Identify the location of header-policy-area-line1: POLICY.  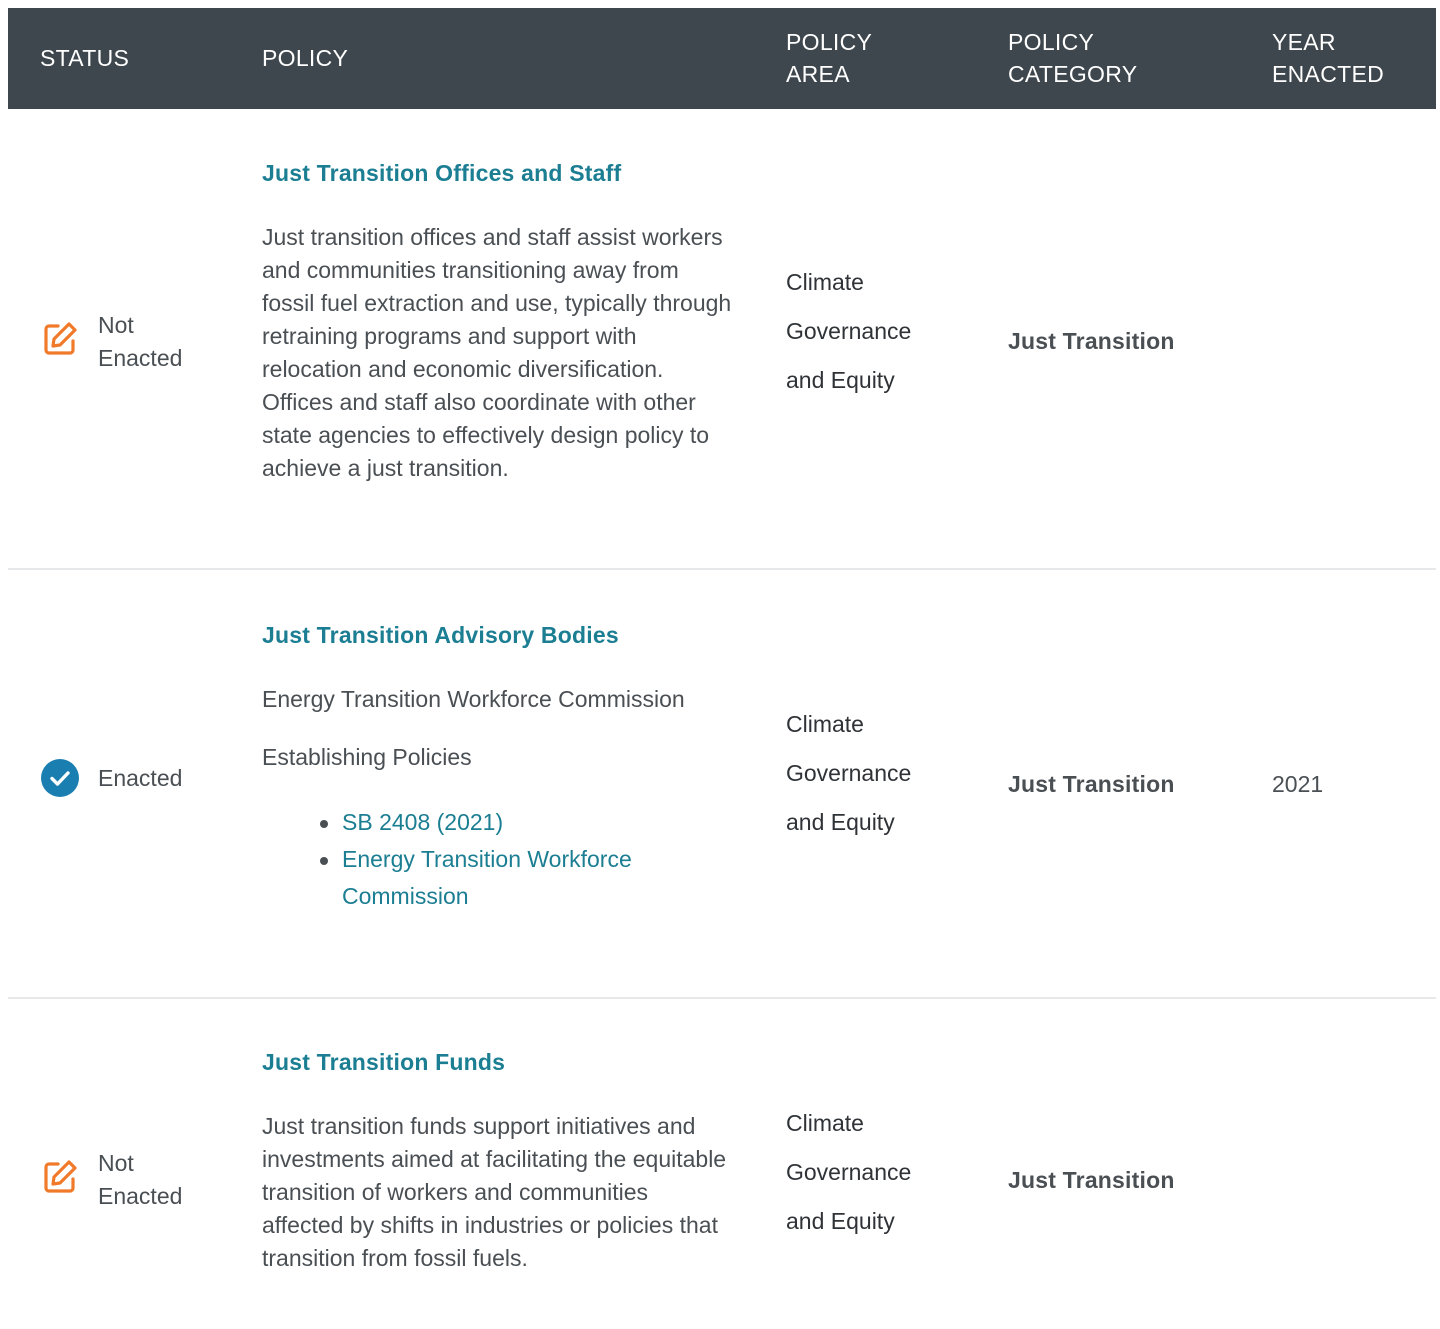
(829, 42).